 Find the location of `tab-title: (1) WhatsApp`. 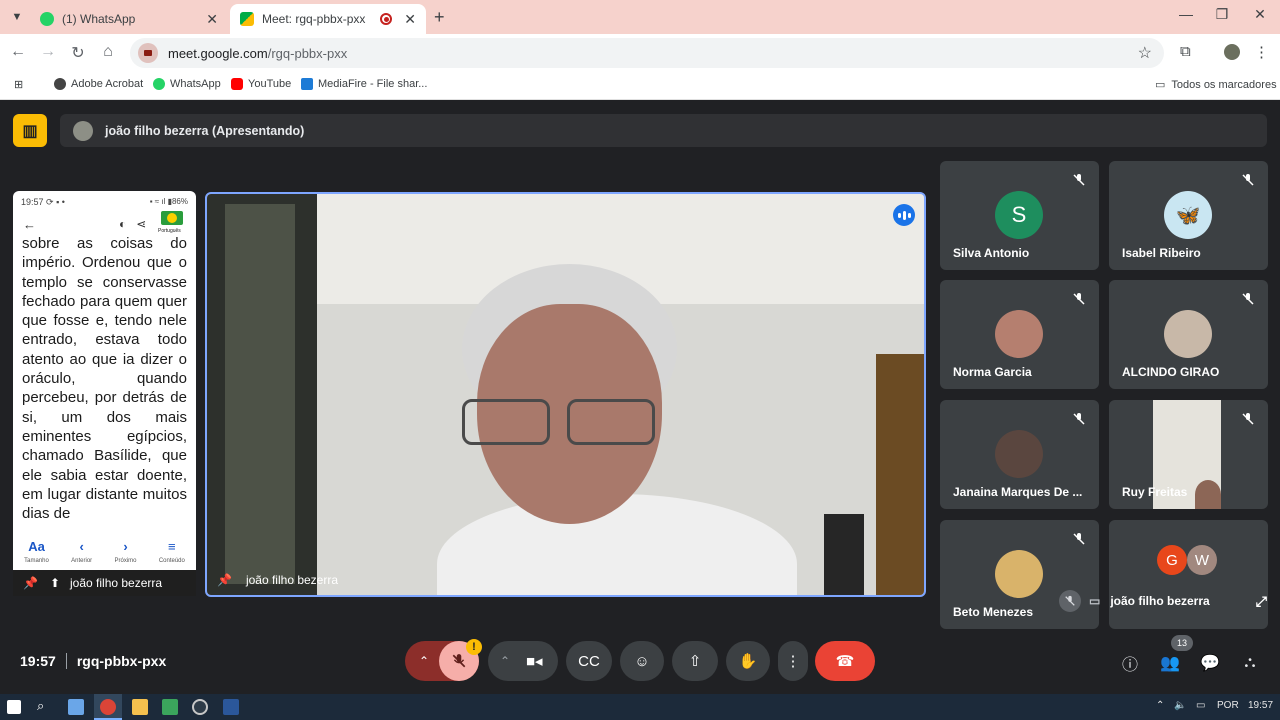

tab-title: (1) WhatsApp is located at coordinates (99, 19).